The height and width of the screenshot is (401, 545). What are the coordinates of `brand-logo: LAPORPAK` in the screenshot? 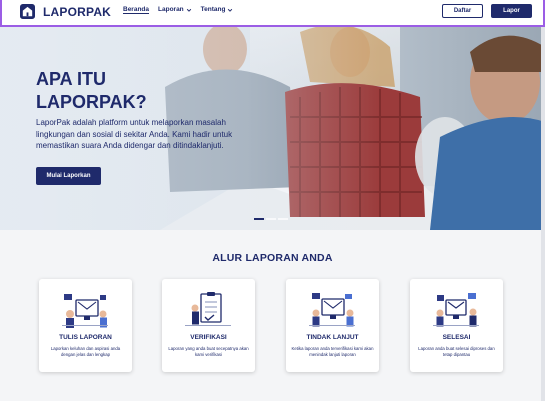 It's located at (65, 11).